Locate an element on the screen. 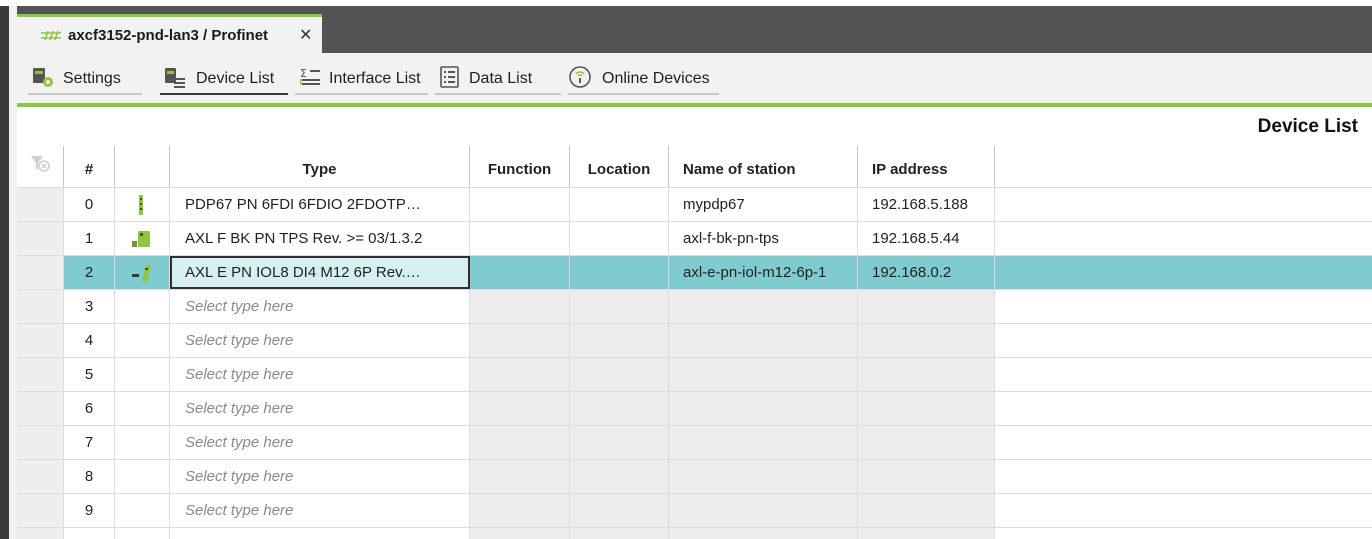  filter-cell is located at coordinates (40, 166).